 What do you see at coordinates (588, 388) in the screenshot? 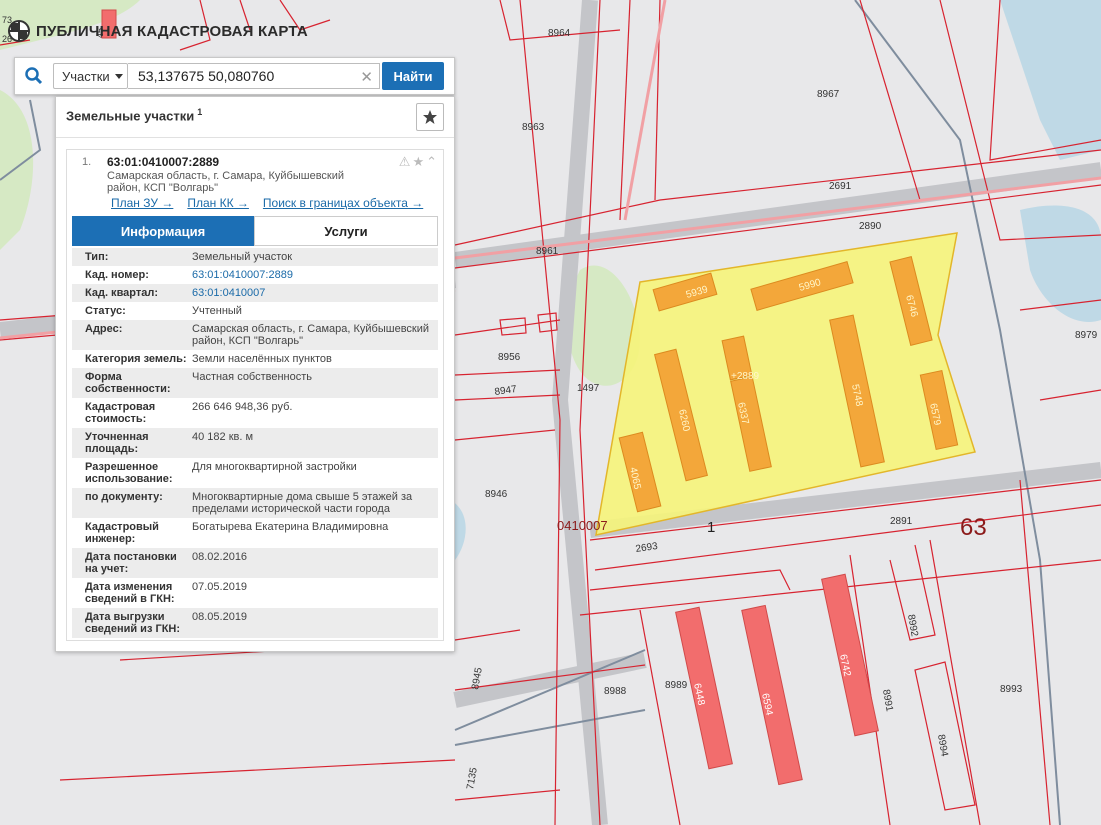
I see `parcel-label: 1497` at bounding box center [588, 388].